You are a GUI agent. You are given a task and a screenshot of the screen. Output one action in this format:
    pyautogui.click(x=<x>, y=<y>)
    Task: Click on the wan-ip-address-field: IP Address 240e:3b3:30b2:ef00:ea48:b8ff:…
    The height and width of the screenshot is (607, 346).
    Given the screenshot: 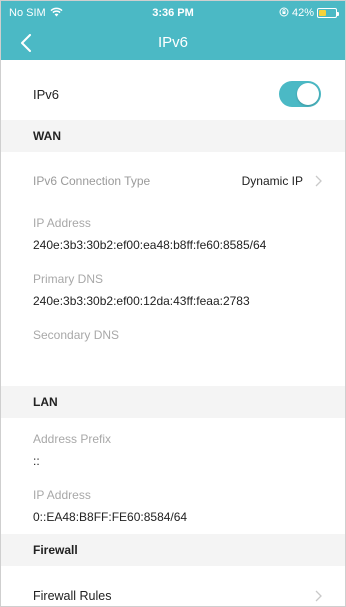 What is the action you would take?
    pyautogui.click(x=173, y=234)
    